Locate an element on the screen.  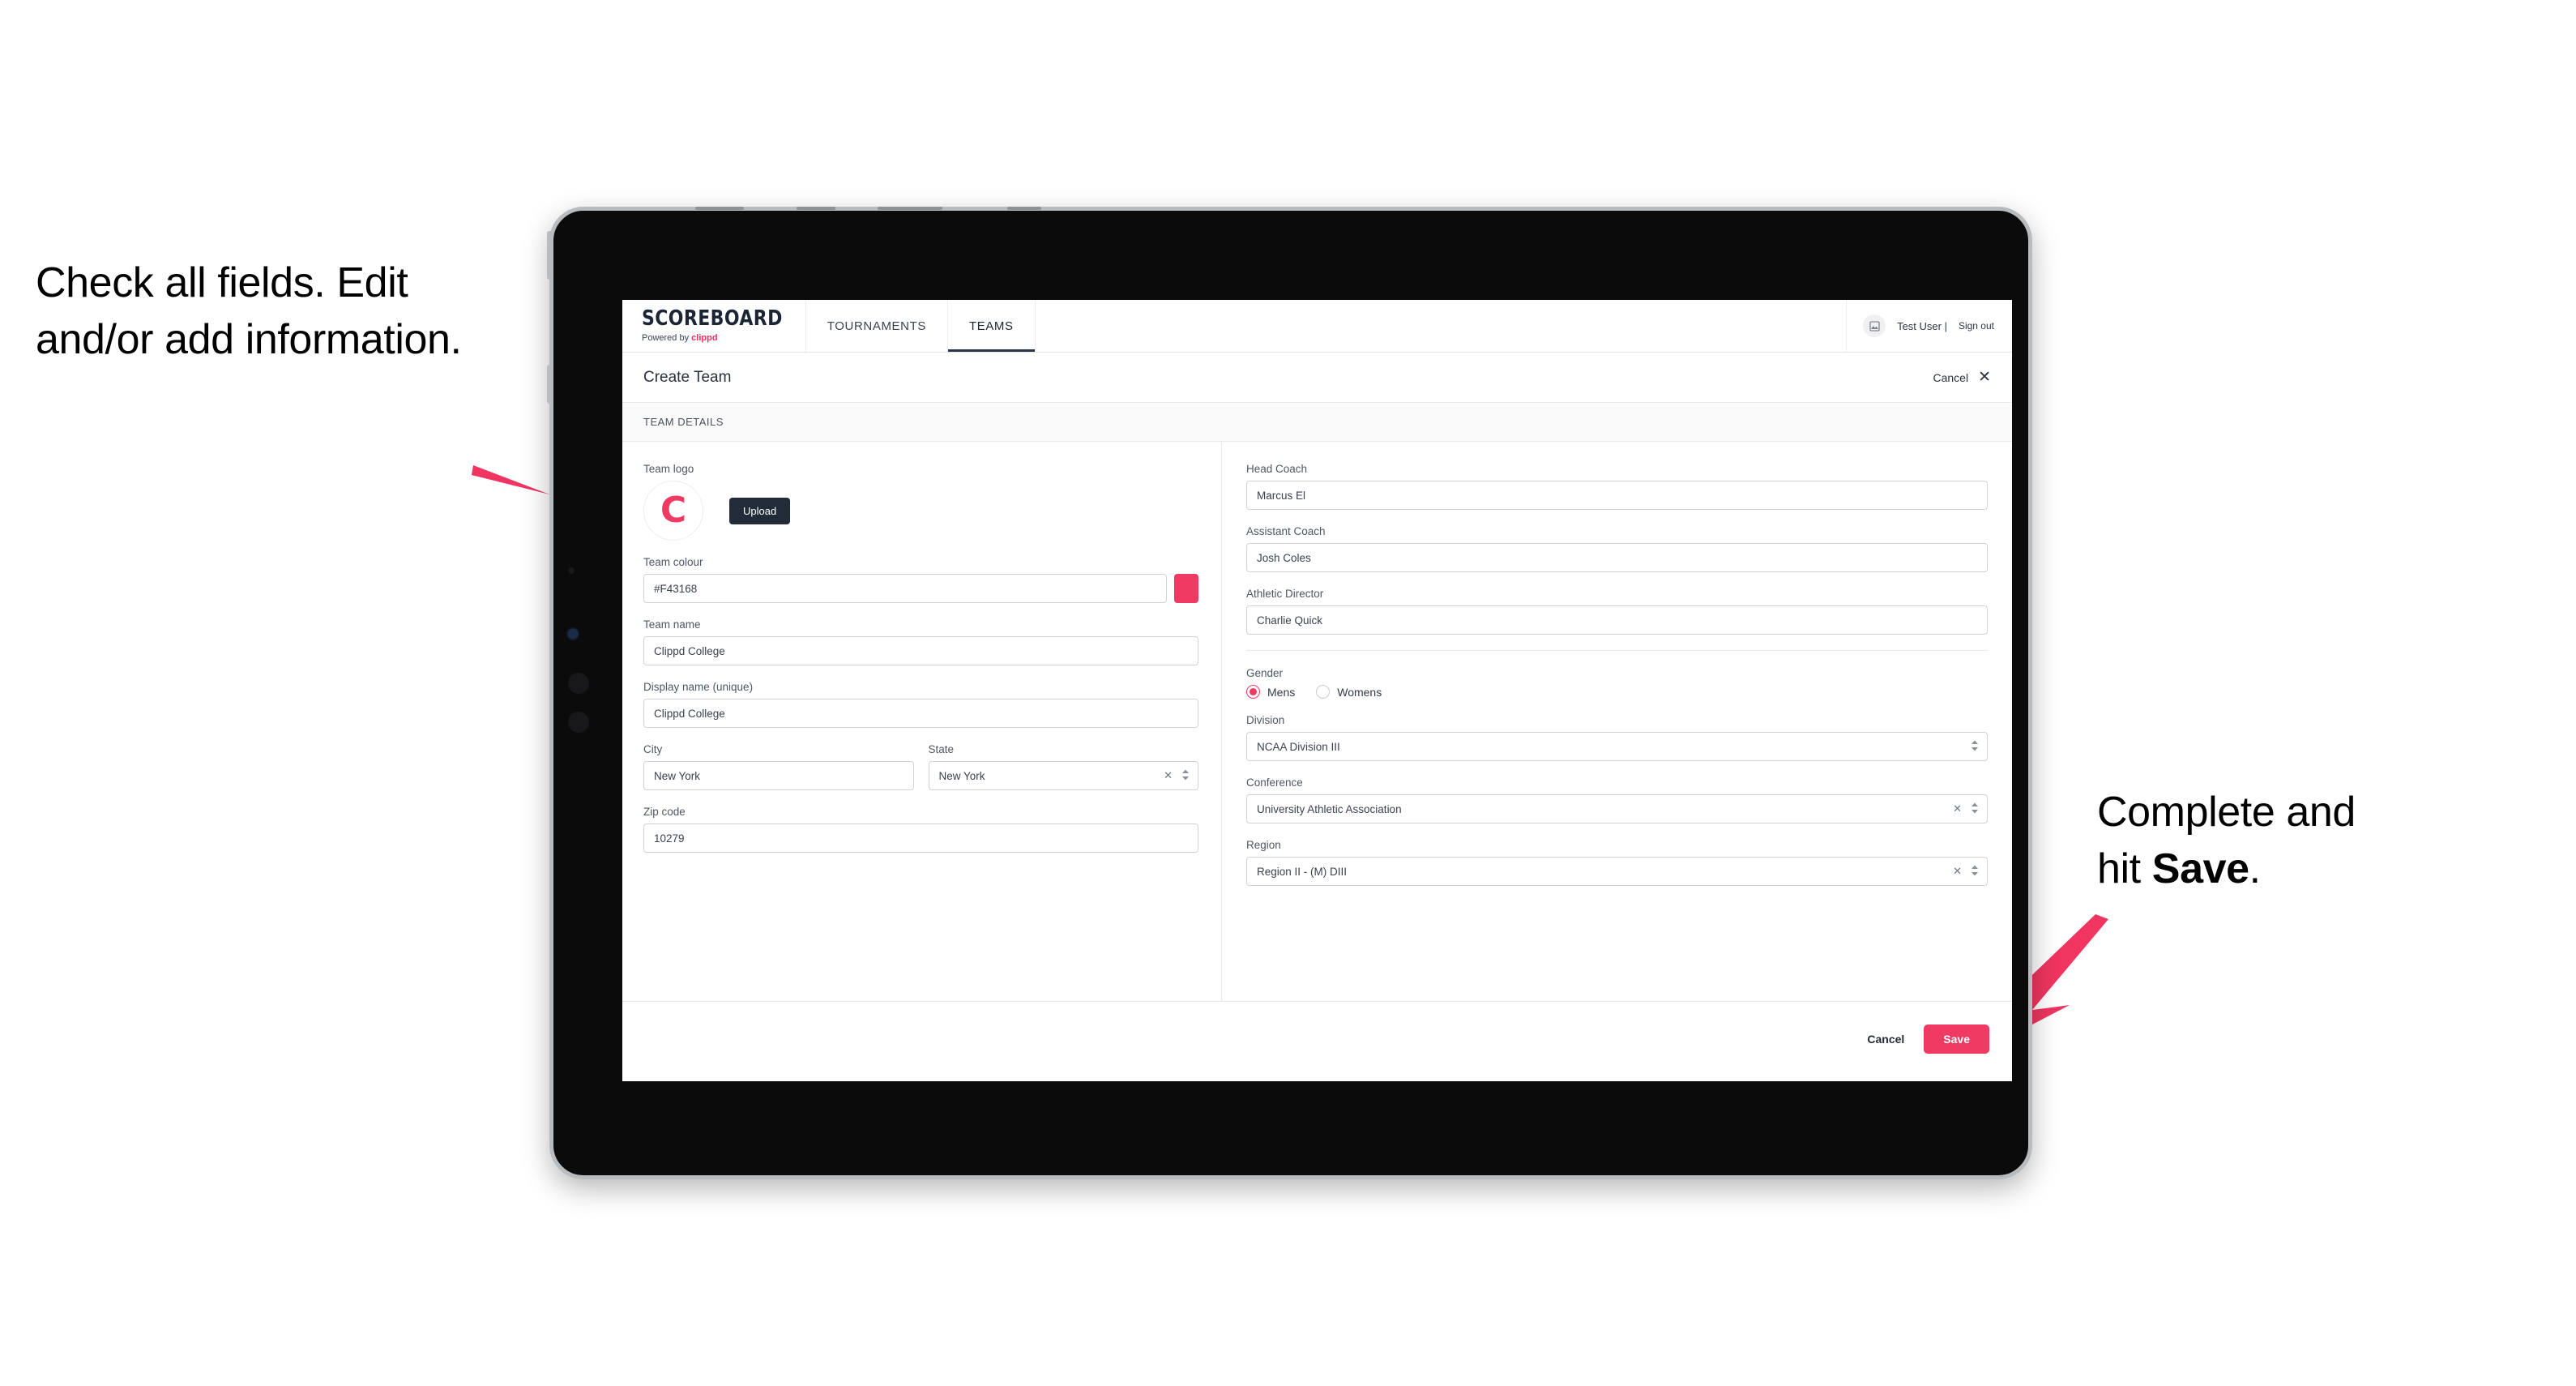
section-header-team-details: TEAM DETAILS is located at coordinates (1317, 422).